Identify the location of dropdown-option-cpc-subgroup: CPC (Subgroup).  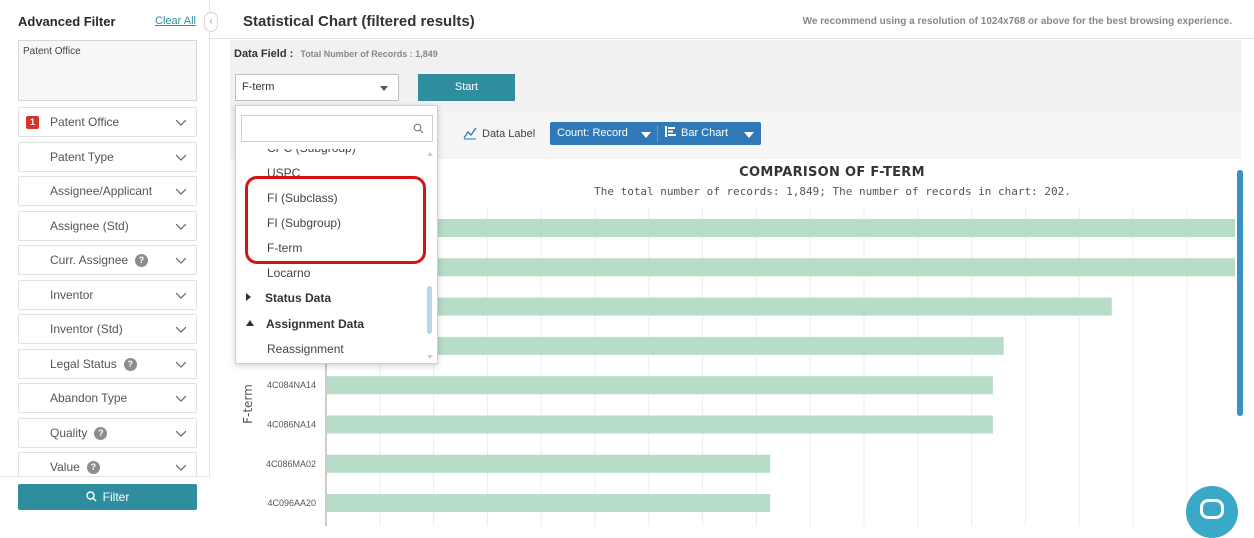
(311, 152).